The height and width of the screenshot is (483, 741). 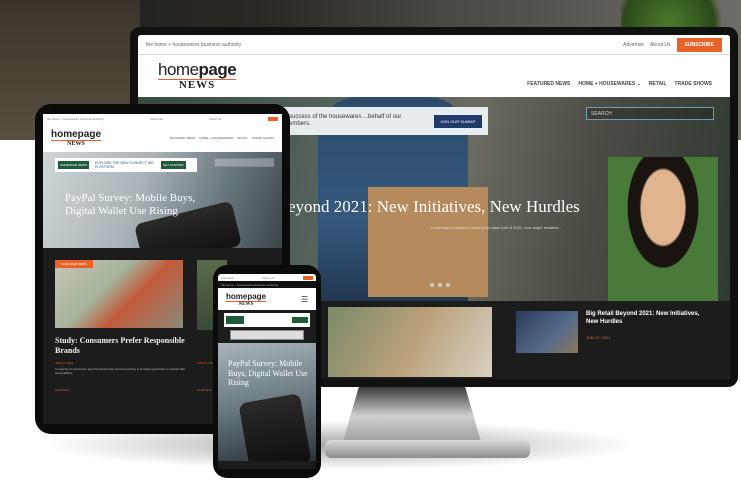 What do you see at coordinates (257, 296) in the screenshot?
I see `phone-logo-page: page` at bounding box center [257, 296].